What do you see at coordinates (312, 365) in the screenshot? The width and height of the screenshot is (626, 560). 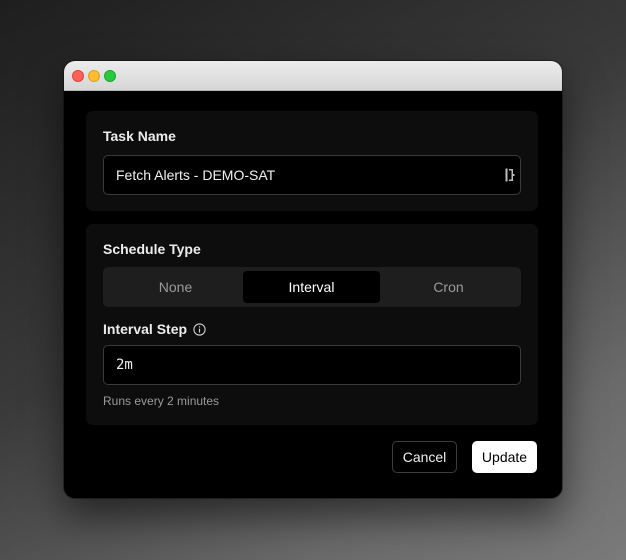 I see `interval-step-input: 2m` at bounding box center [312, 365].